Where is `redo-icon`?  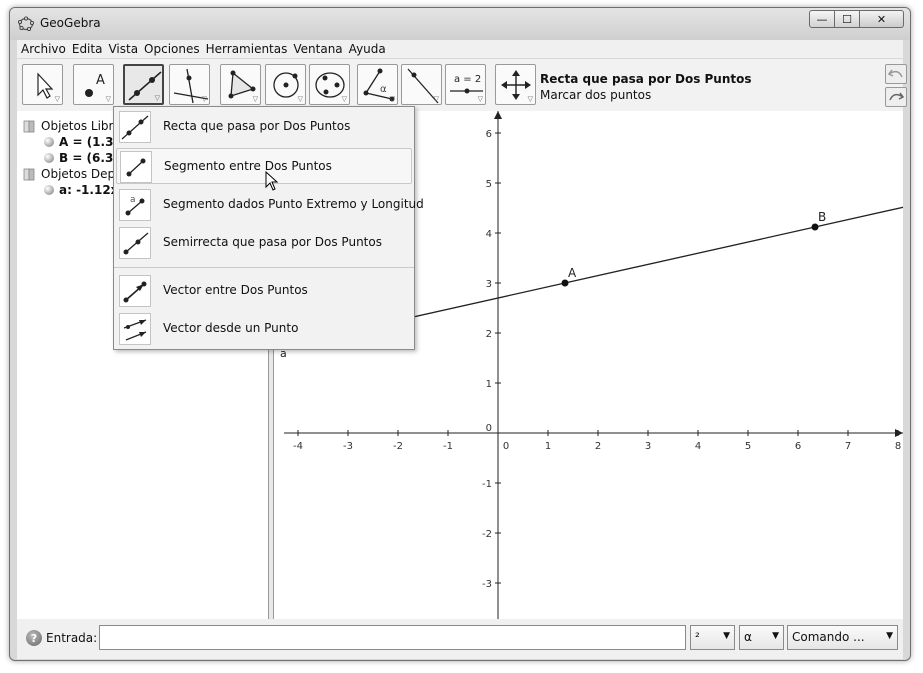 redo-icon is located at coordinates (897, 96).